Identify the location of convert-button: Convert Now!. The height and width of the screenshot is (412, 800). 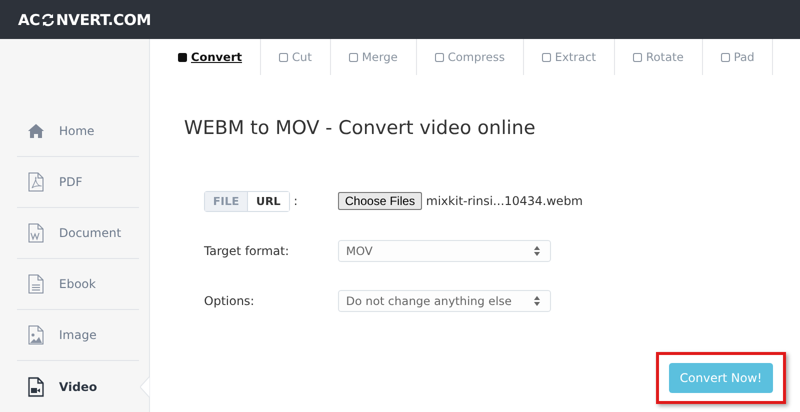
(720, 378).